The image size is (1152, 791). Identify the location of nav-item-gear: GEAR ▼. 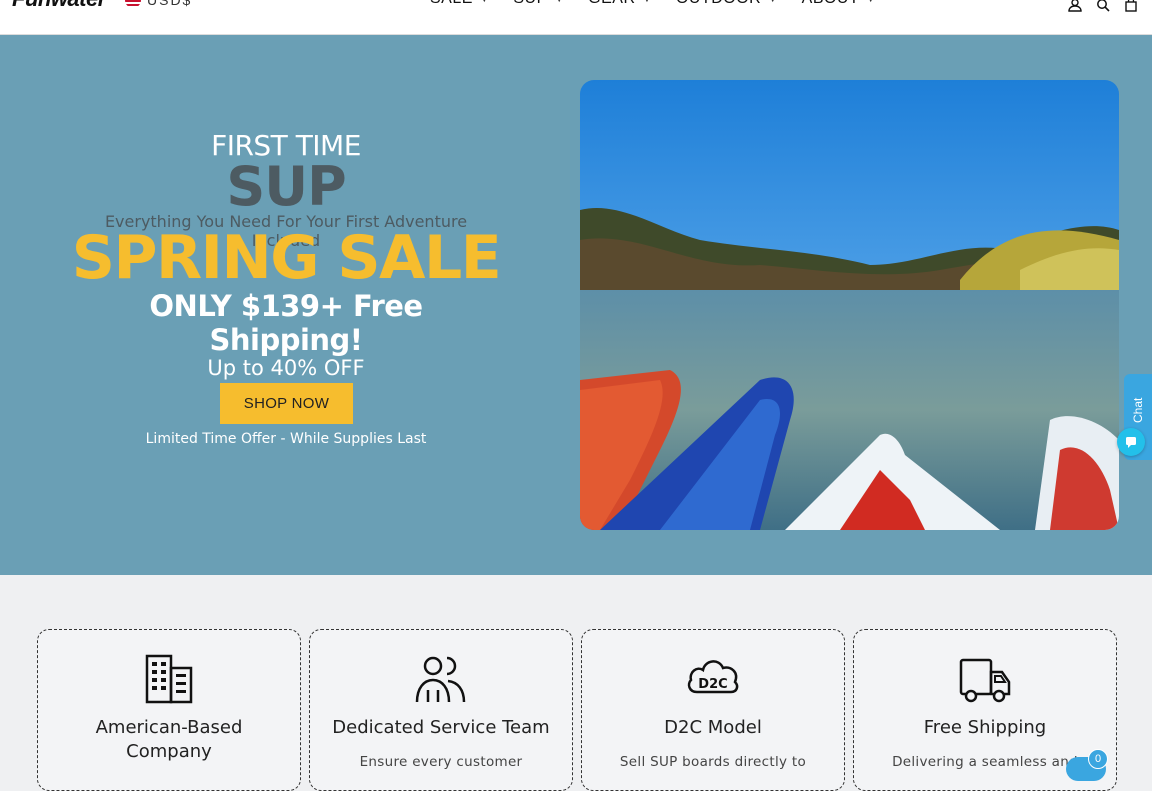
(620, 4).